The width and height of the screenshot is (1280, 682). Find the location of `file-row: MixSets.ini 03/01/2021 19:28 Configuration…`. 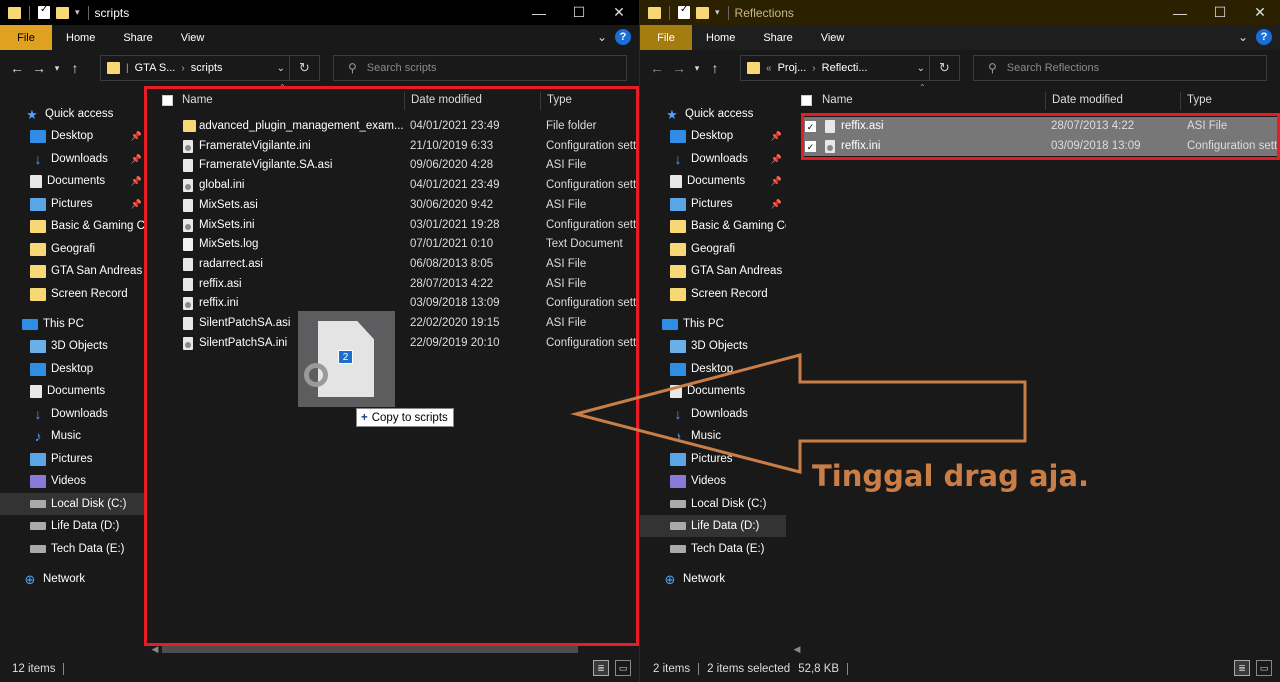

file-row: MixSets.ini 03/01/2021 19:28 Configuration… is located at coordinates (393, 226).